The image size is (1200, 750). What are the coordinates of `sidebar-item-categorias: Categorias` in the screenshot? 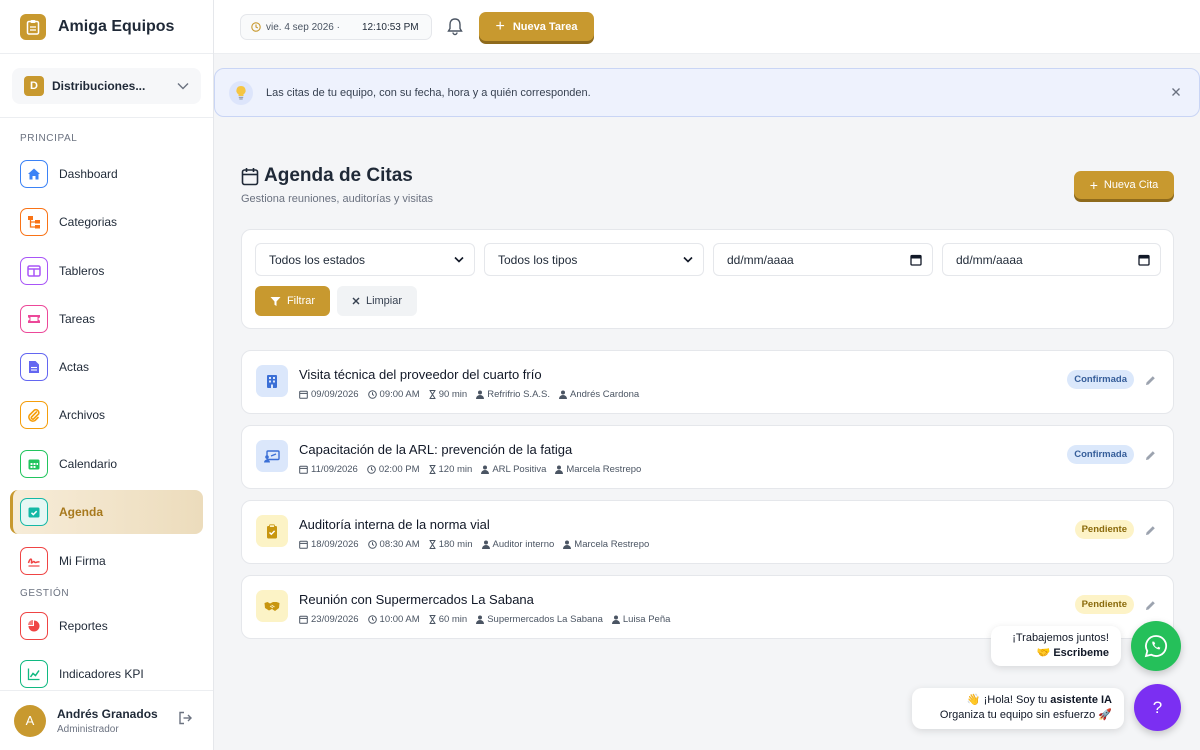 It's located at (106, 222).